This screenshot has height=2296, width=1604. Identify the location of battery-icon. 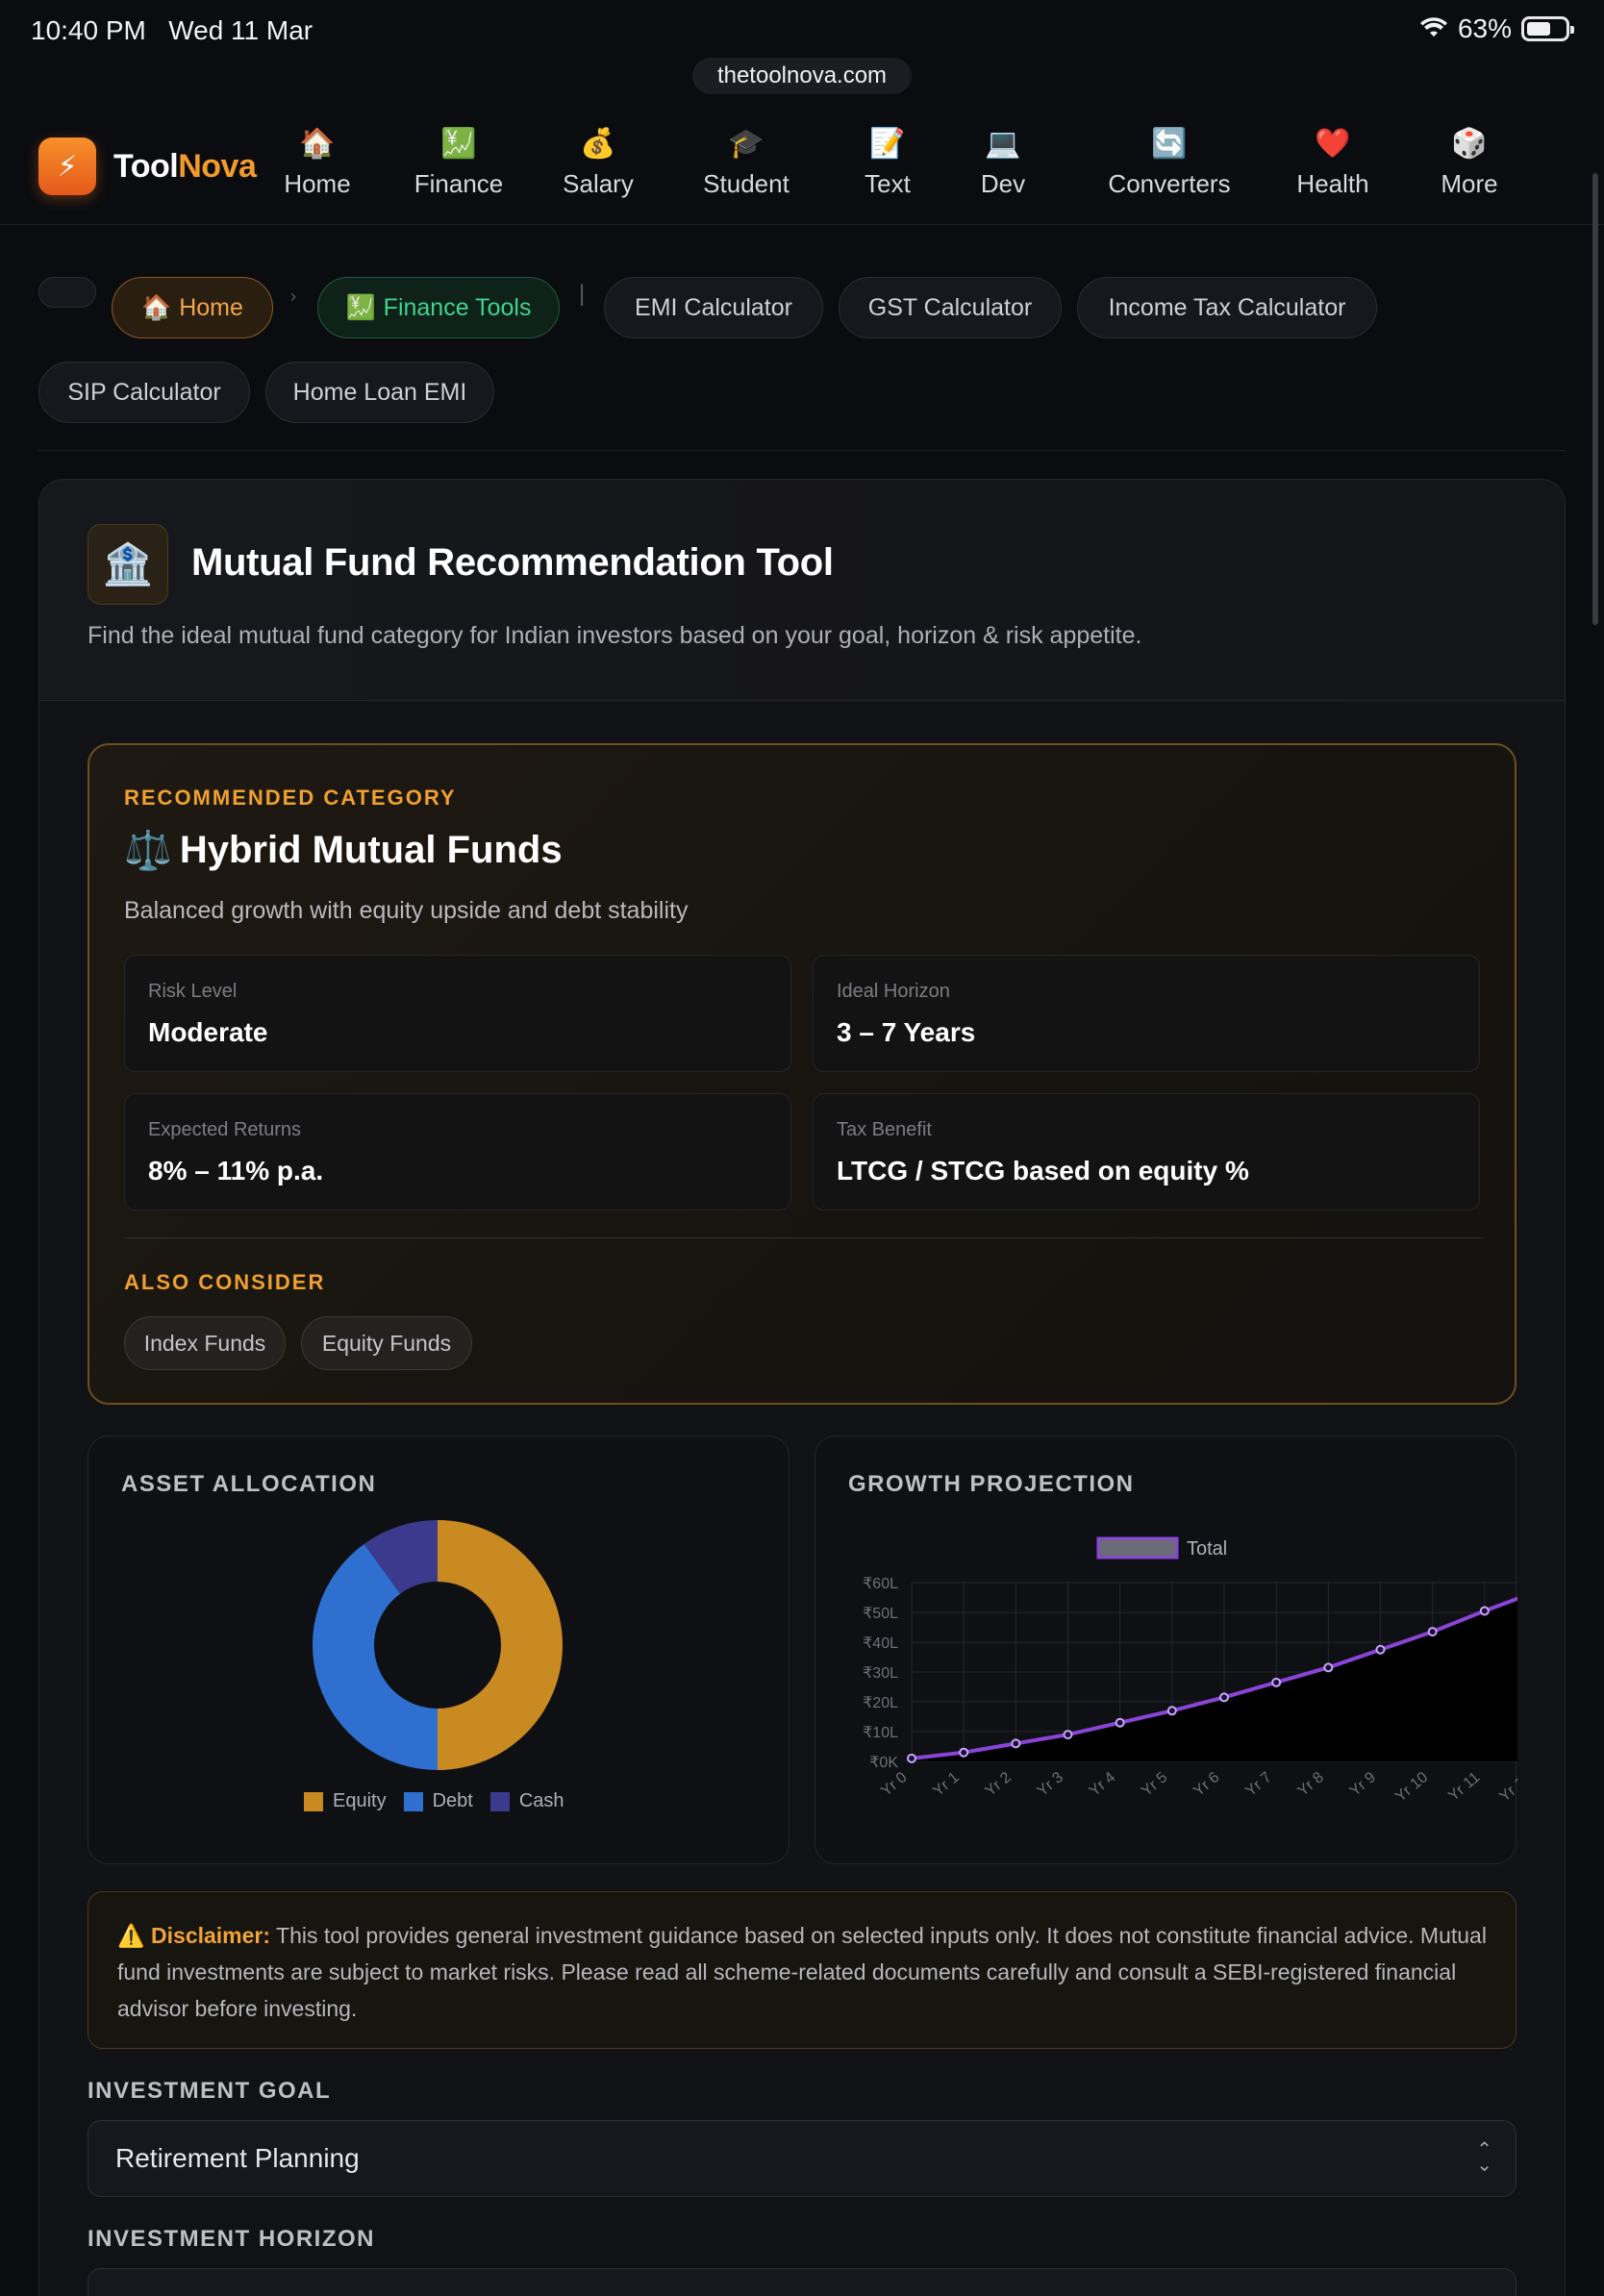
(1547, 28).